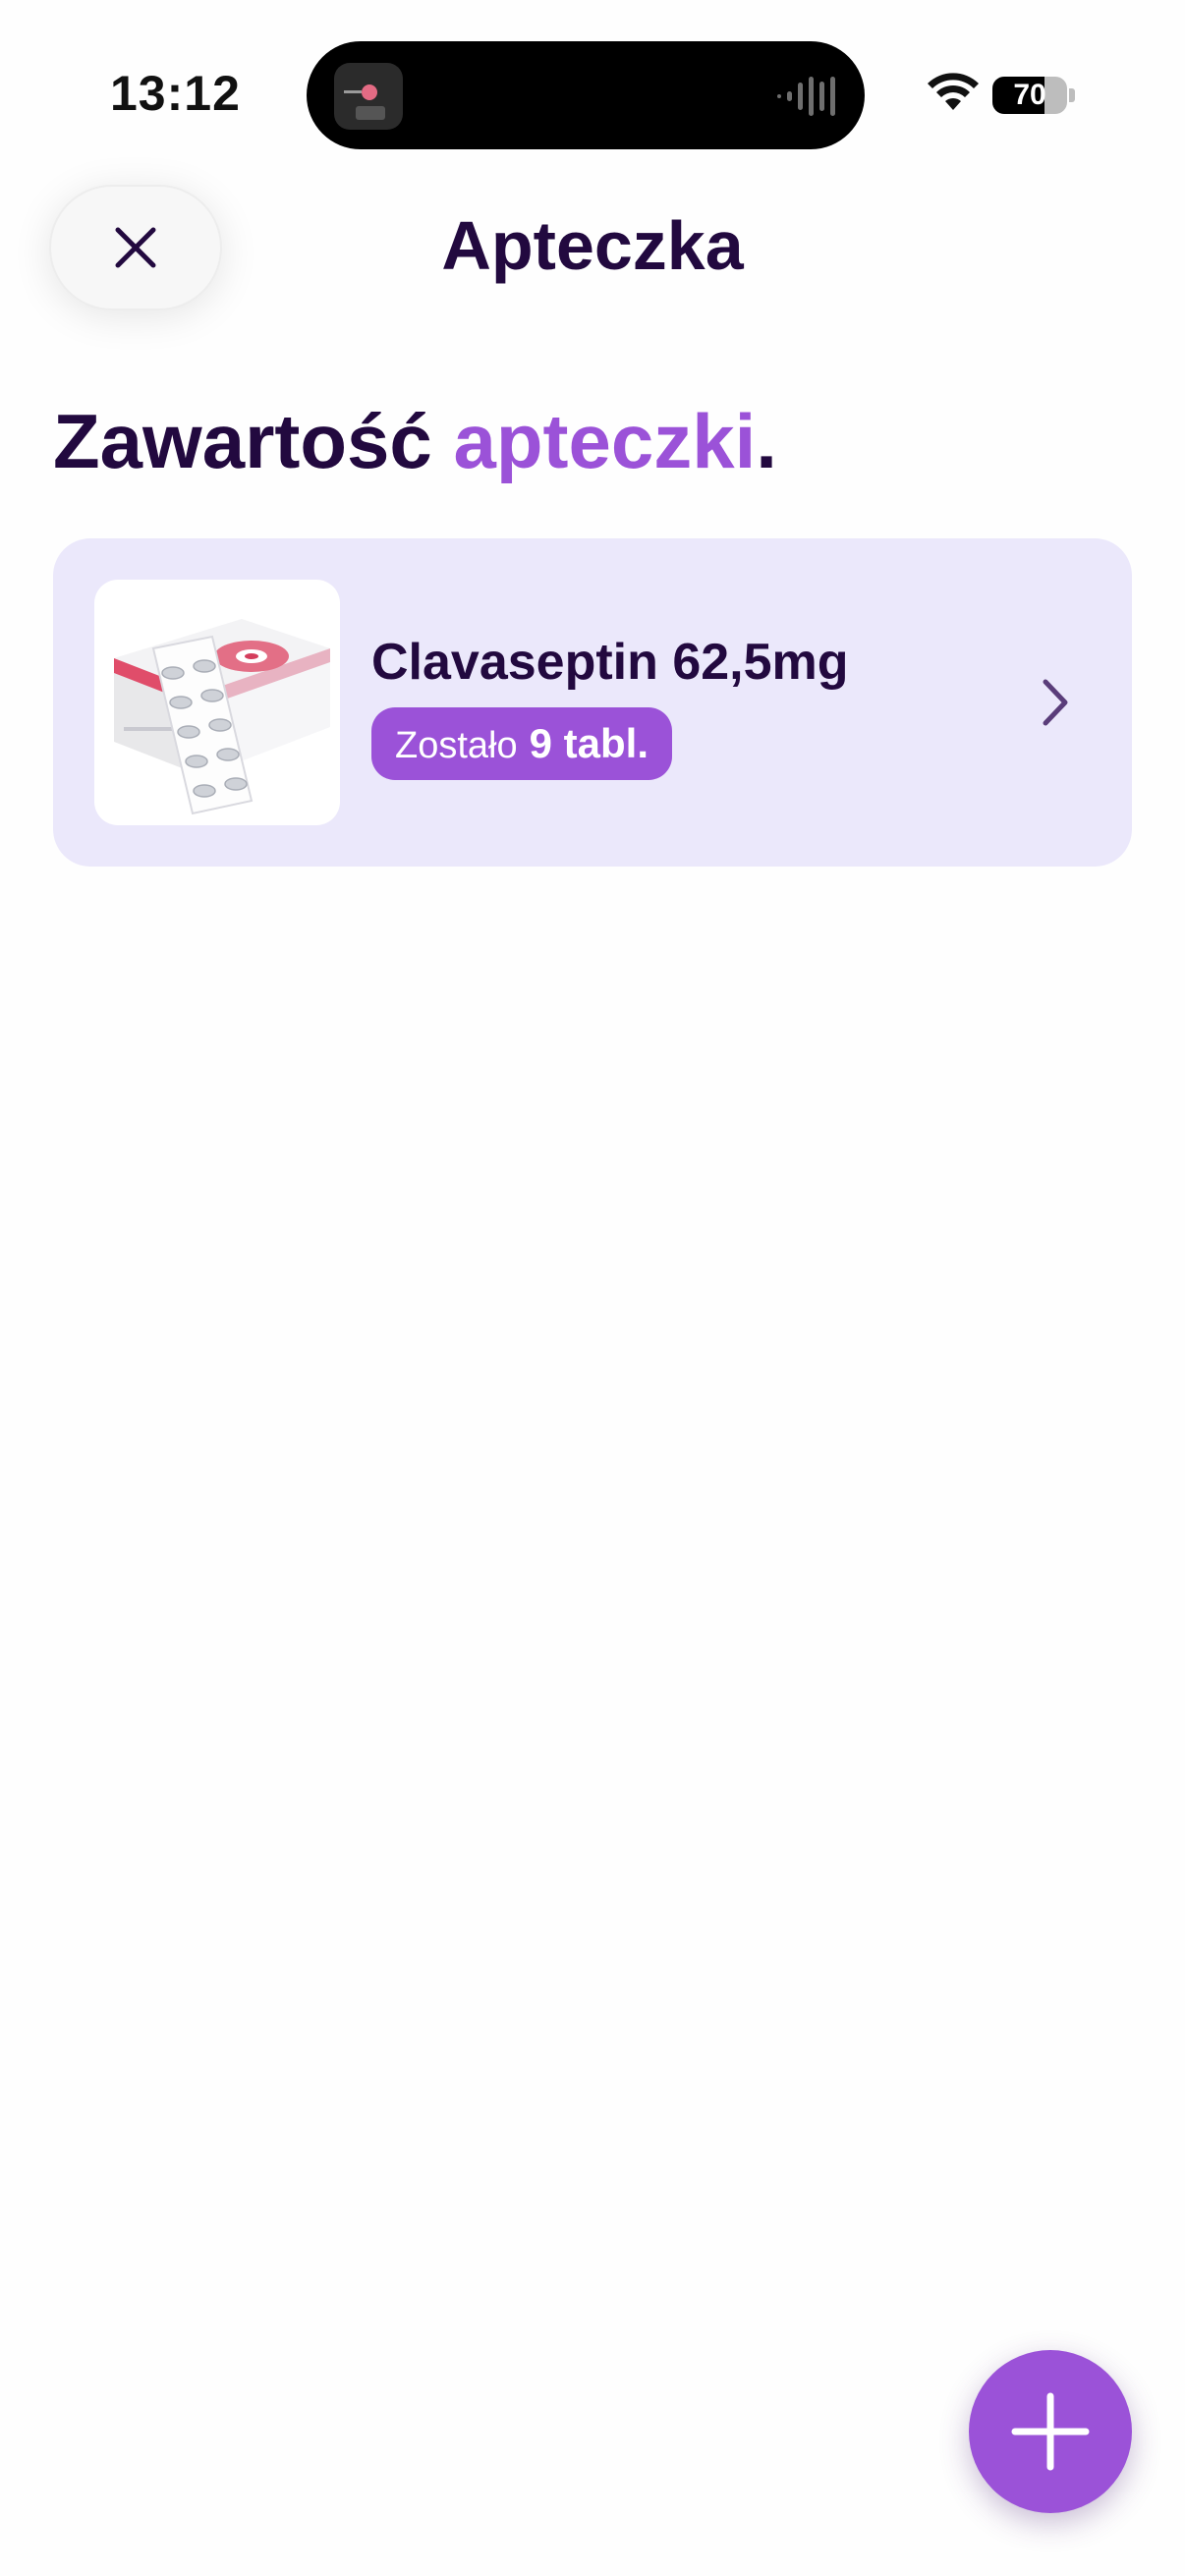 This screenshot has width=1185, height=2576. I want to click on wifi-icon, so click(954, 91).